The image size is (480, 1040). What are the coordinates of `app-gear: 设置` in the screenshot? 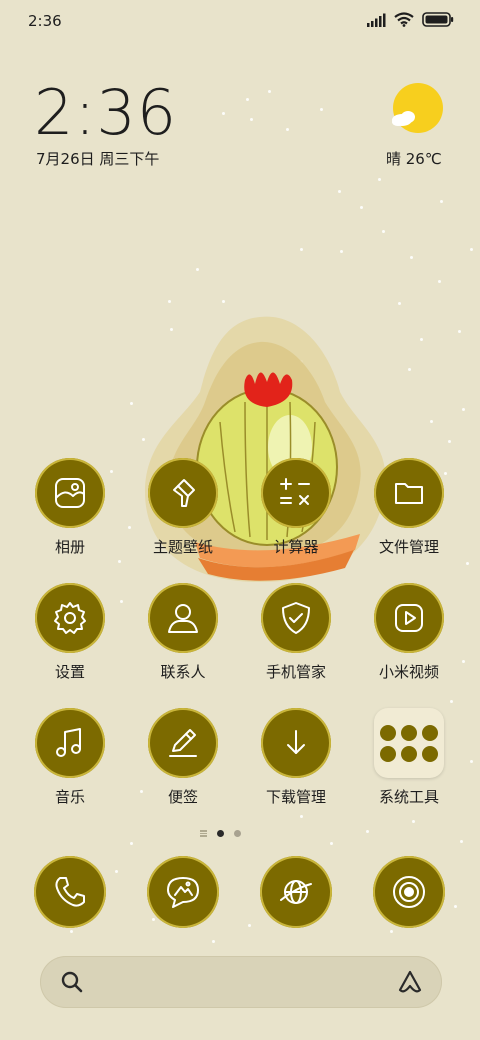 It's located at (70, 632).